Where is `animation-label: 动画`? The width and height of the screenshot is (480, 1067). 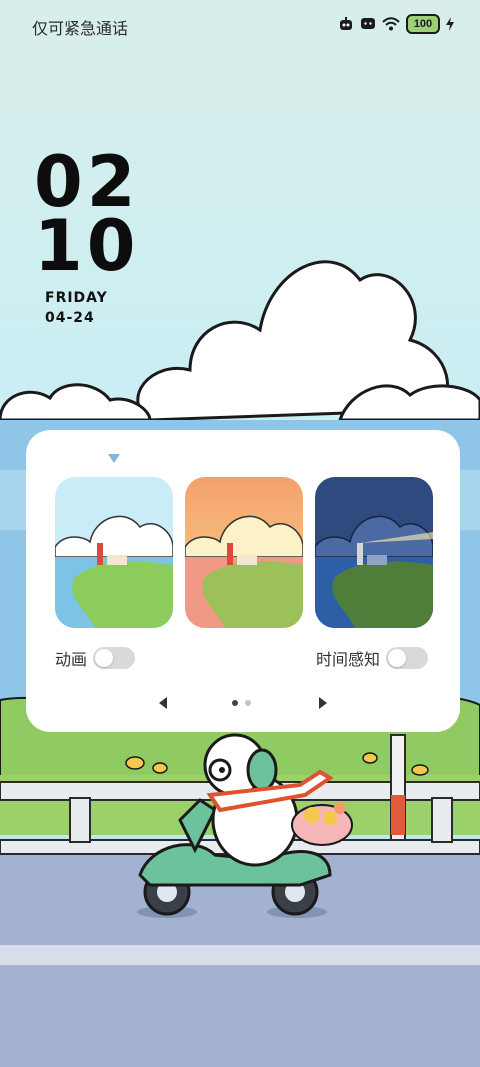
animation-label: 动画 is located at coordinates (71, 660).